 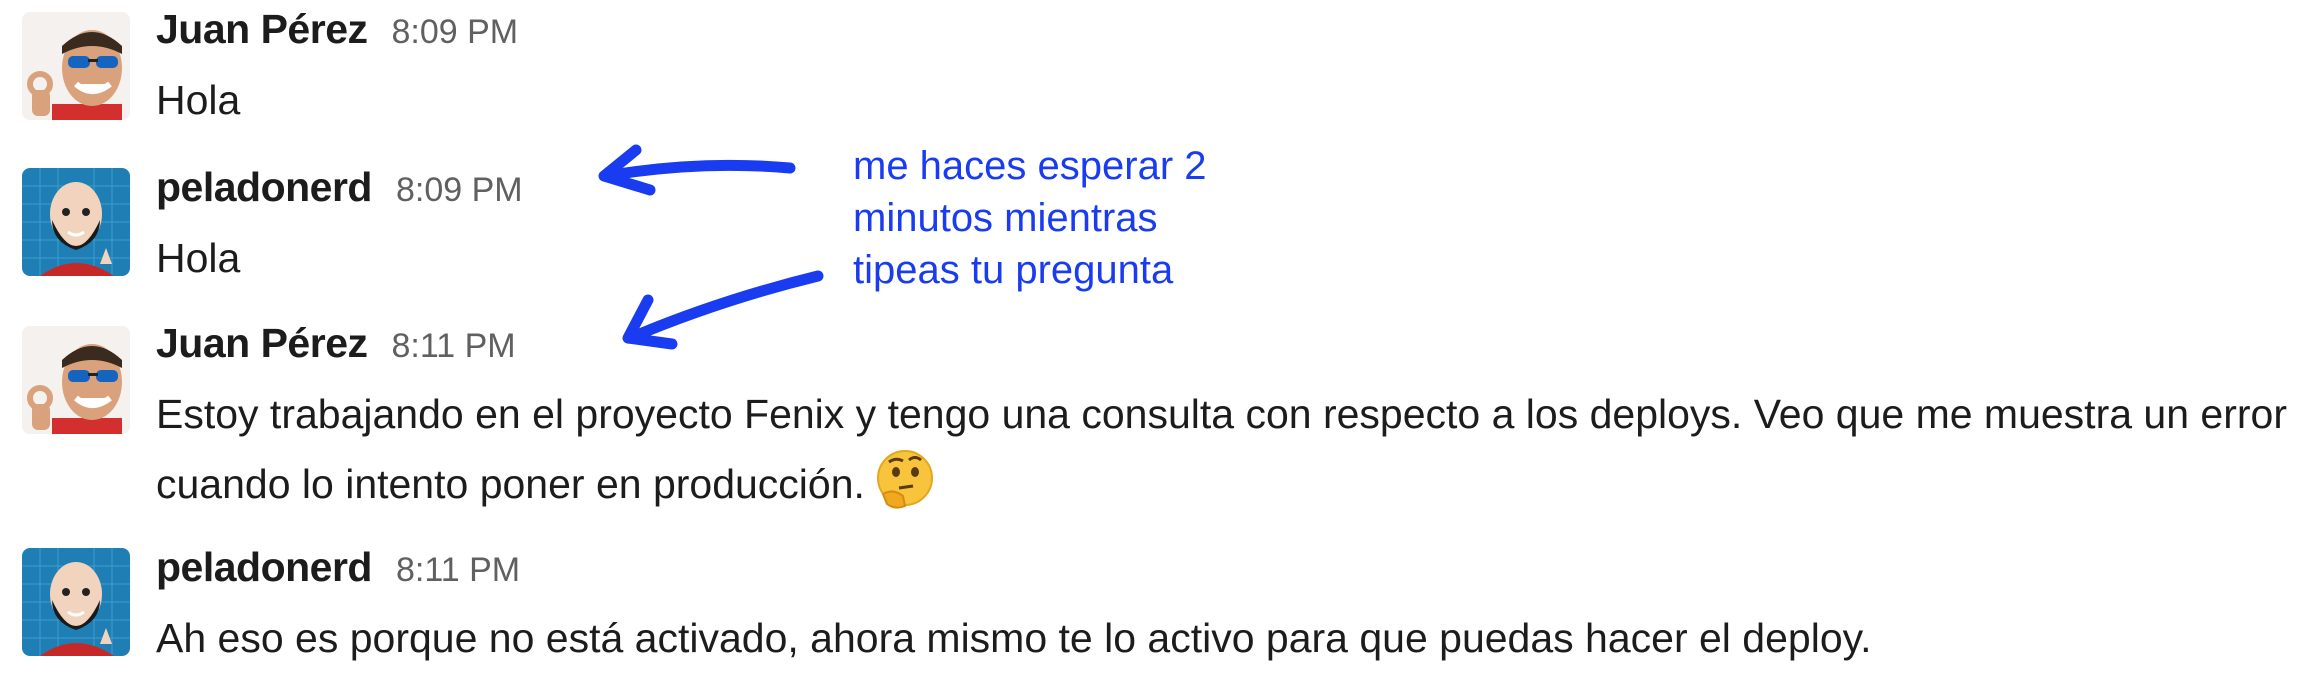 I want to click on arrow-to-first-reply, so click(x=698, y=170).